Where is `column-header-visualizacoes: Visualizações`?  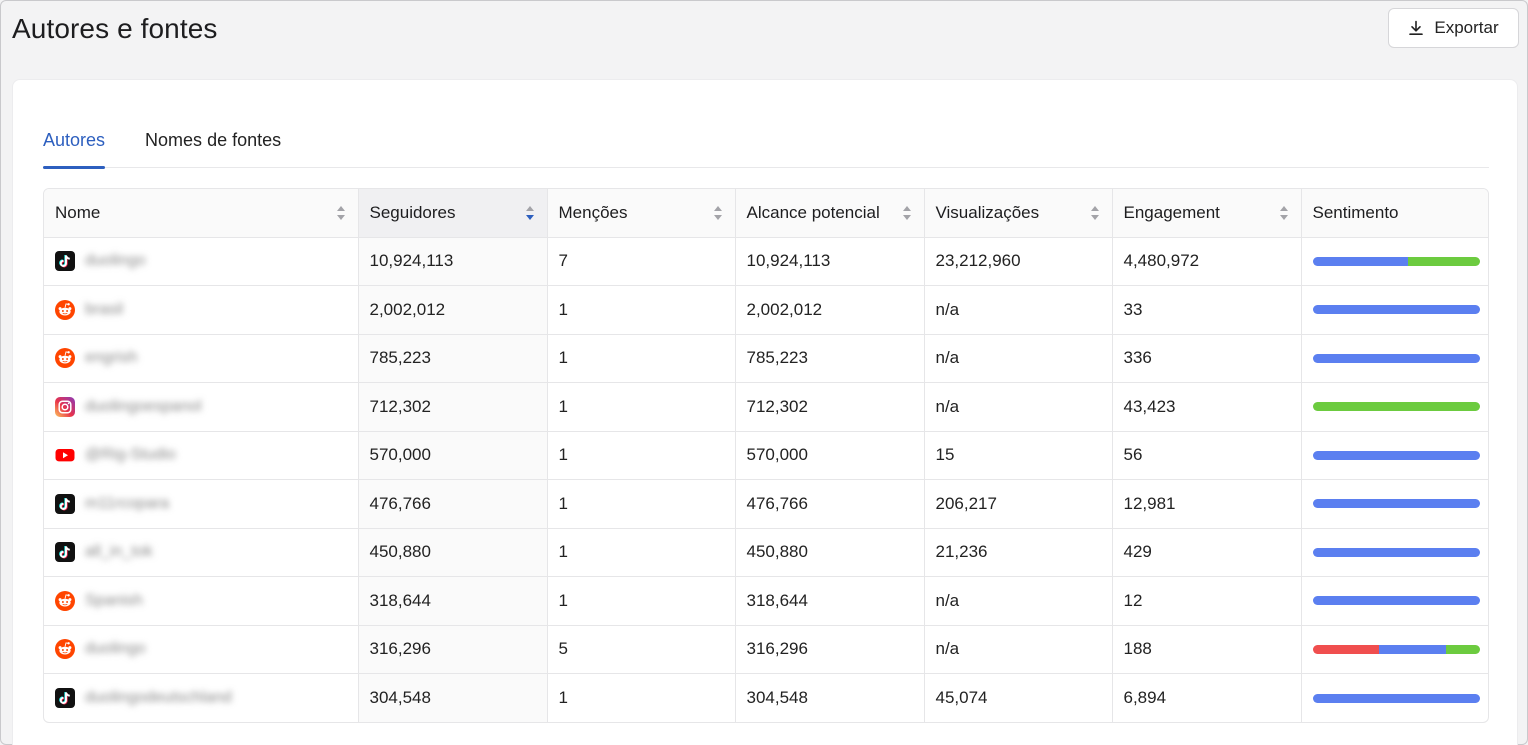
column-header-visualizacoes: Visualizações is located at coordinates (1018, 213).